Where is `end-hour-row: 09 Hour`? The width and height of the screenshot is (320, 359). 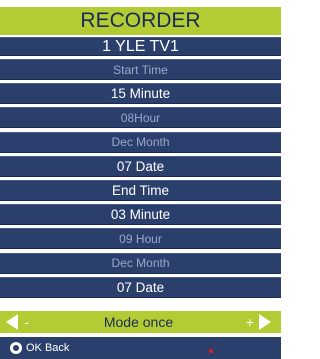
end-hour-row: 09 Hour is located at coordinates (140, 239).